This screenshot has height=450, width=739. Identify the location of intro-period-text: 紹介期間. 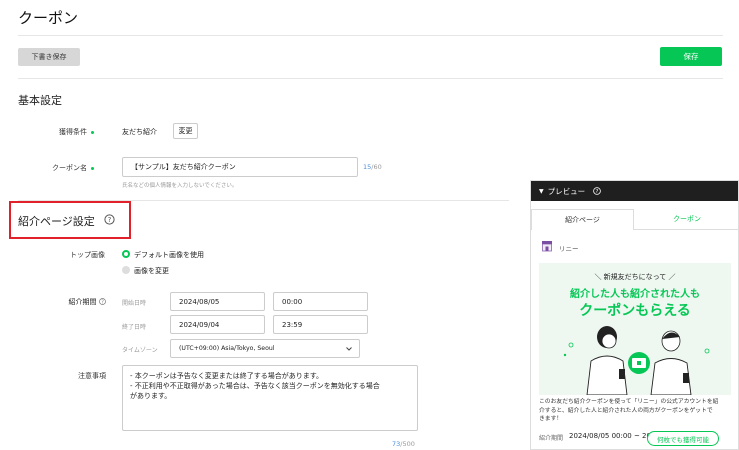
(82, 302).